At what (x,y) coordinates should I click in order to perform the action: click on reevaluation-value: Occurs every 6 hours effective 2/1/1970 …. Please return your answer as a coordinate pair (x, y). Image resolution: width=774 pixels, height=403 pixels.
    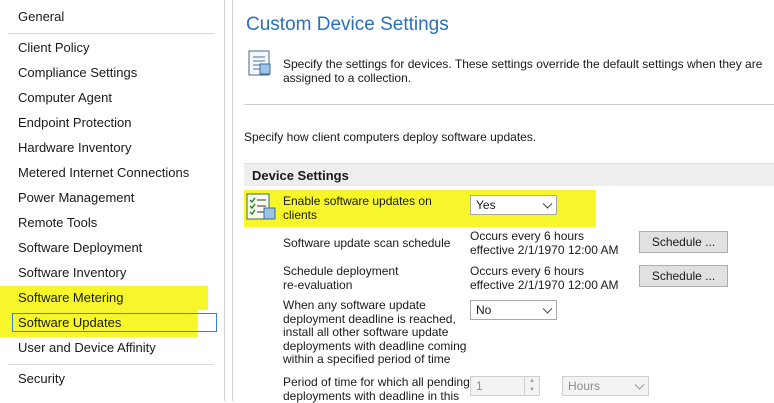
    Looking at the image, I should click on (544, 278).